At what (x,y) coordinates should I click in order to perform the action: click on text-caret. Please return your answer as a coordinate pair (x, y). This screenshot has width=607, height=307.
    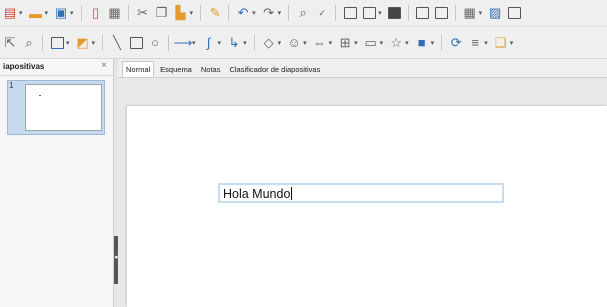
    Looking at the image, I should click on (292, 193).